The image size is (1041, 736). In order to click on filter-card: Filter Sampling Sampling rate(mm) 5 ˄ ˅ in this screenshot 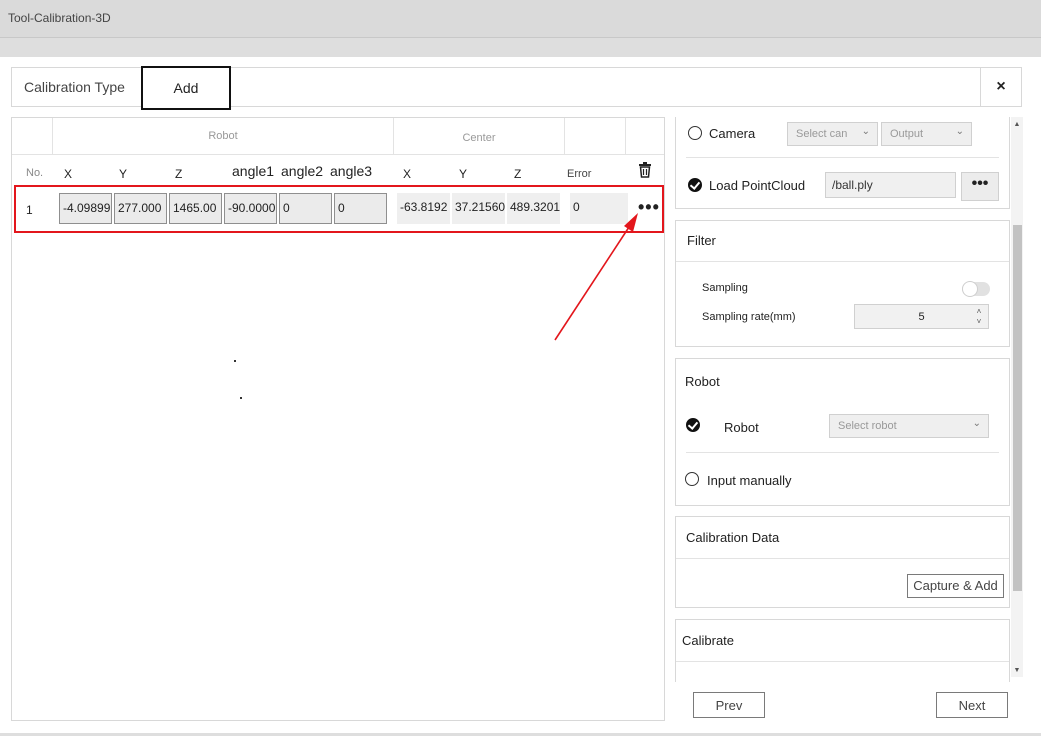, I will do `click(842, 283)`.